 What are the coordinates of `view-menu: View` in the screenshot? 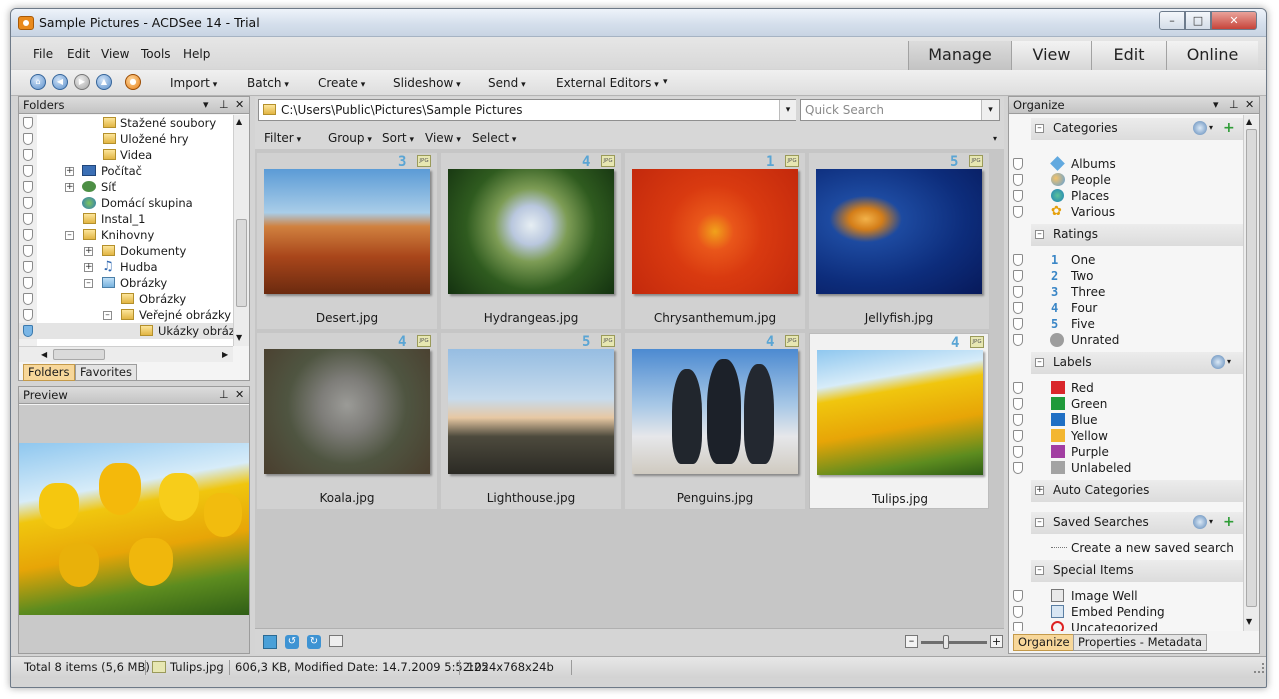 It's located at (443, 138).